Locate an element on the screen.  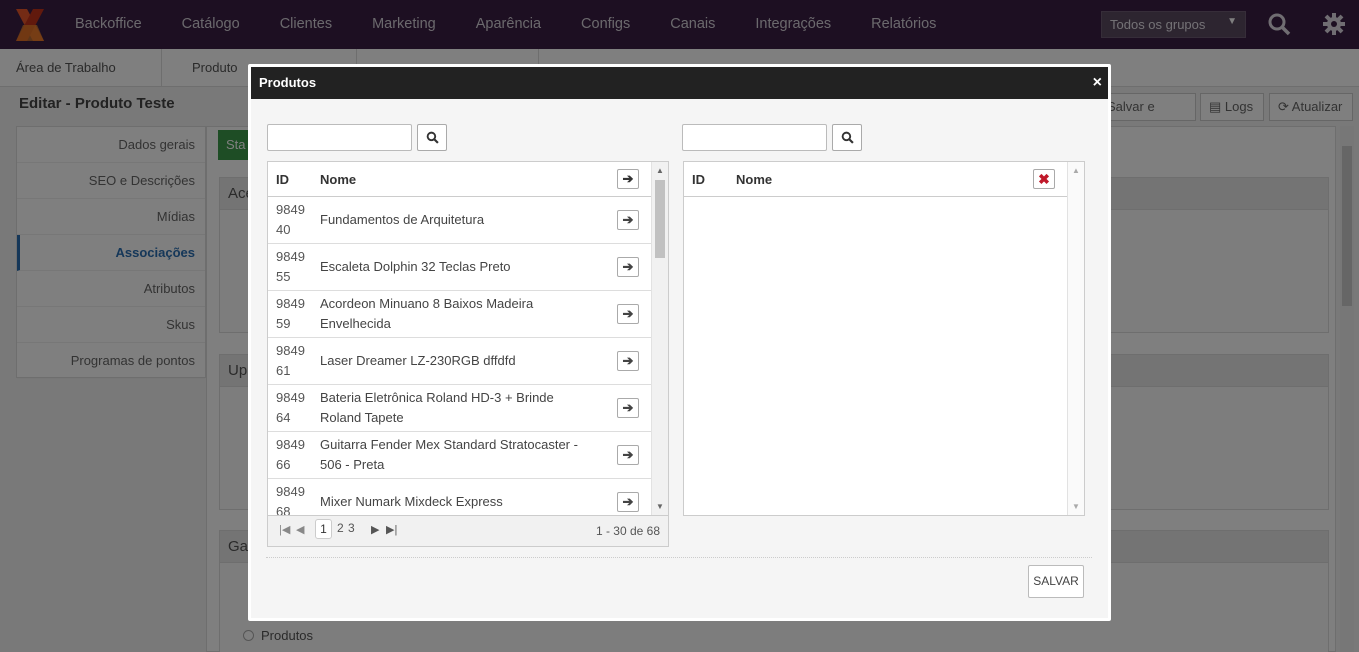
pager: |◀ ◀ 1 2 3 ▶ ▶| 1 - 30 de 68 is located at coordinates (468, 531).